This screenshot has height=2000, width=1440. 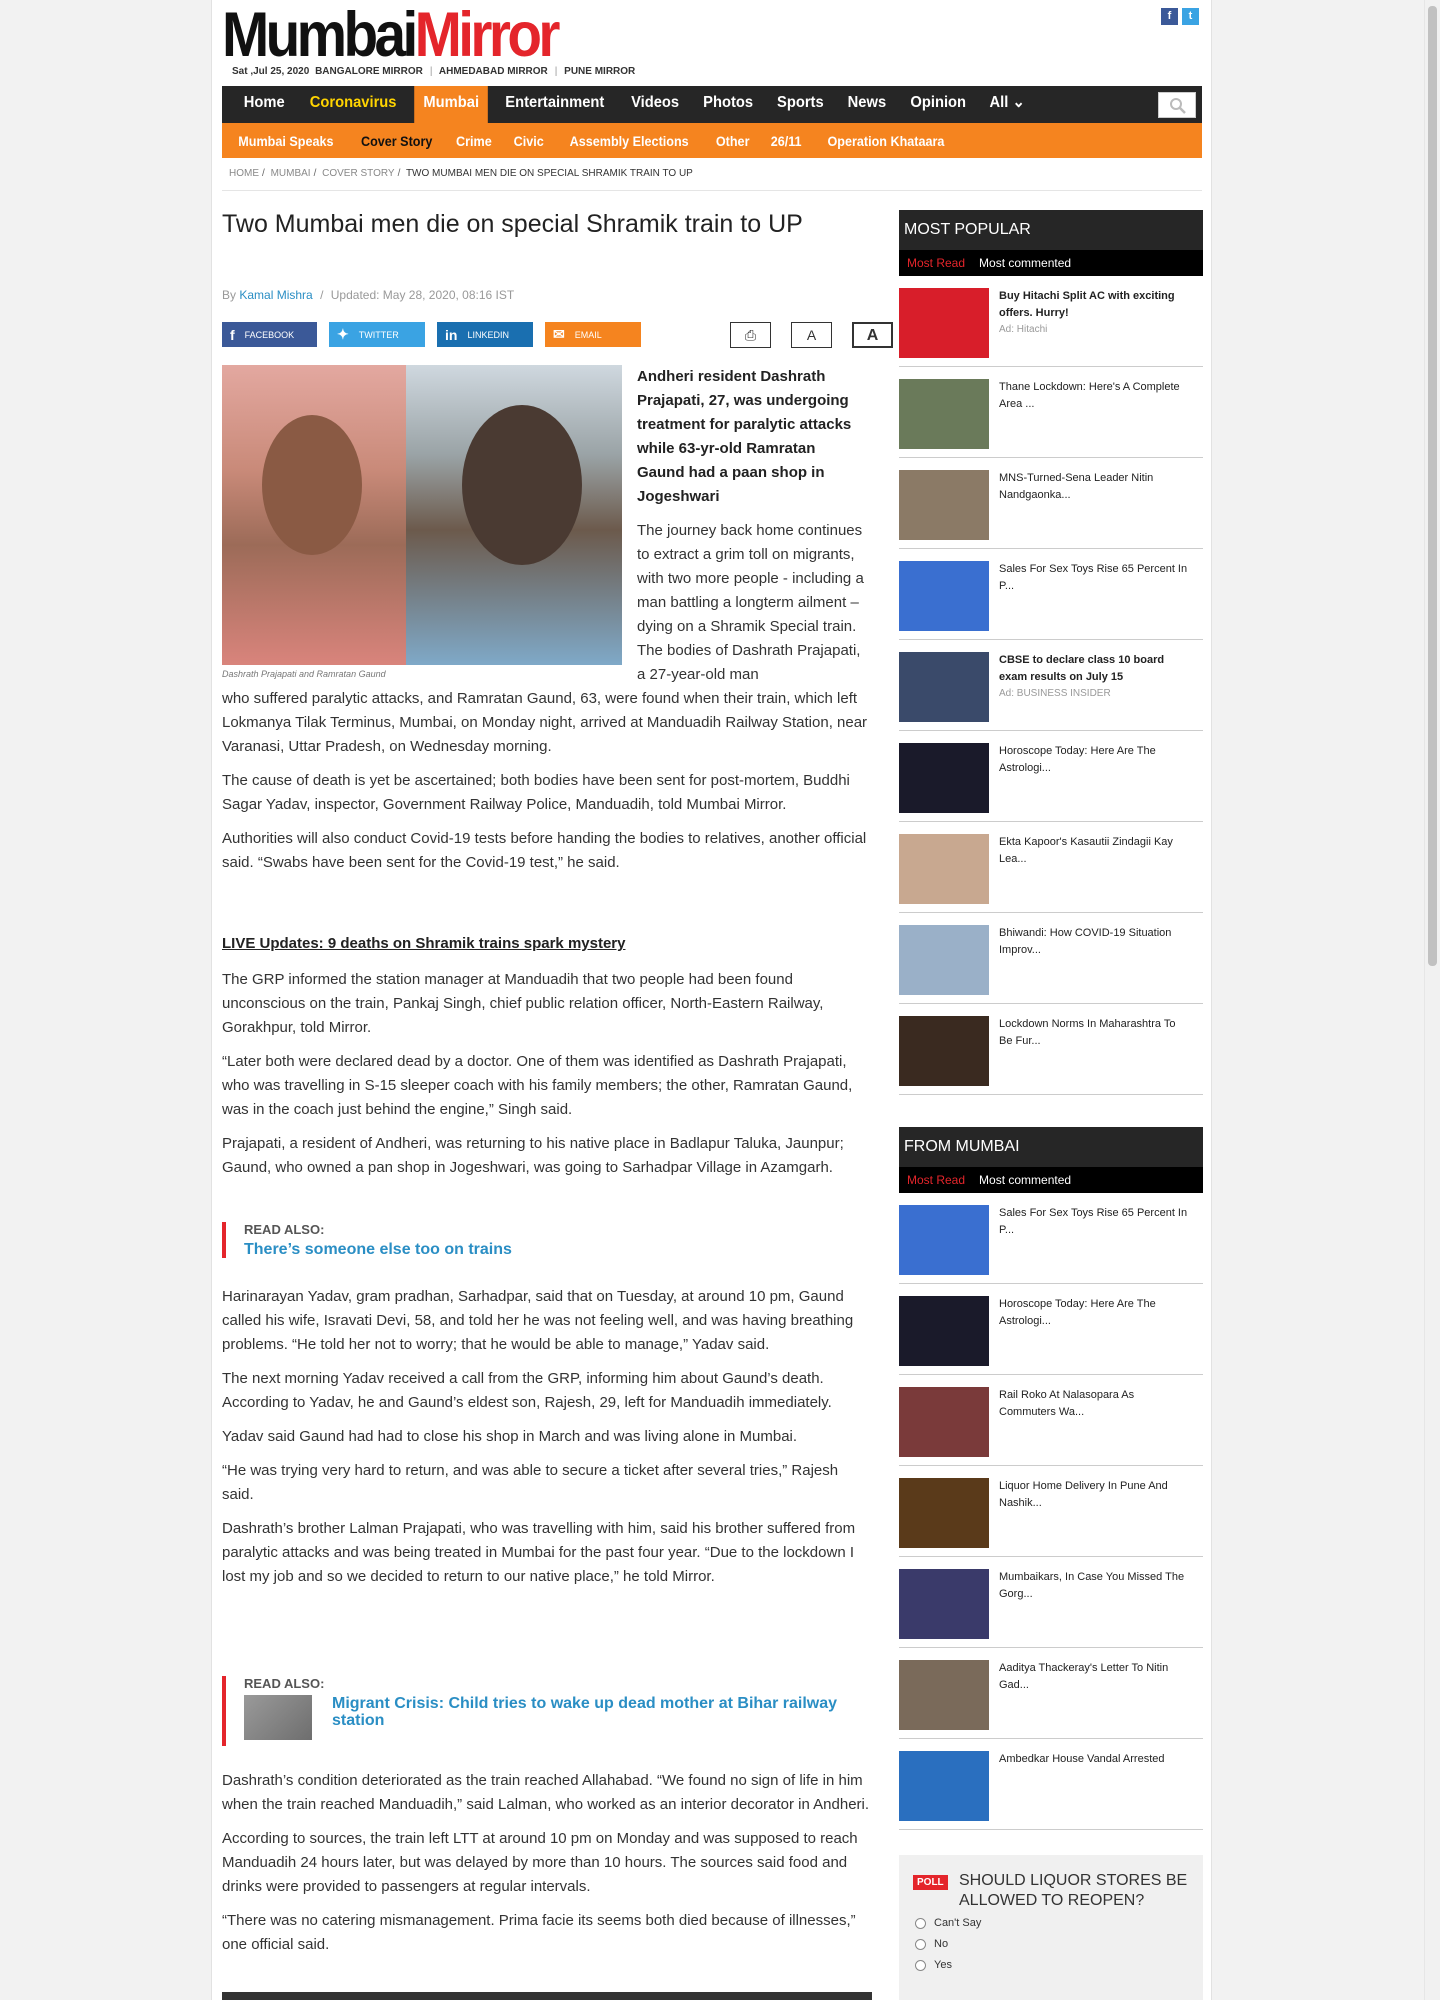 I want to click on nav-all: All ⌄, so click(x=1007, y=104).